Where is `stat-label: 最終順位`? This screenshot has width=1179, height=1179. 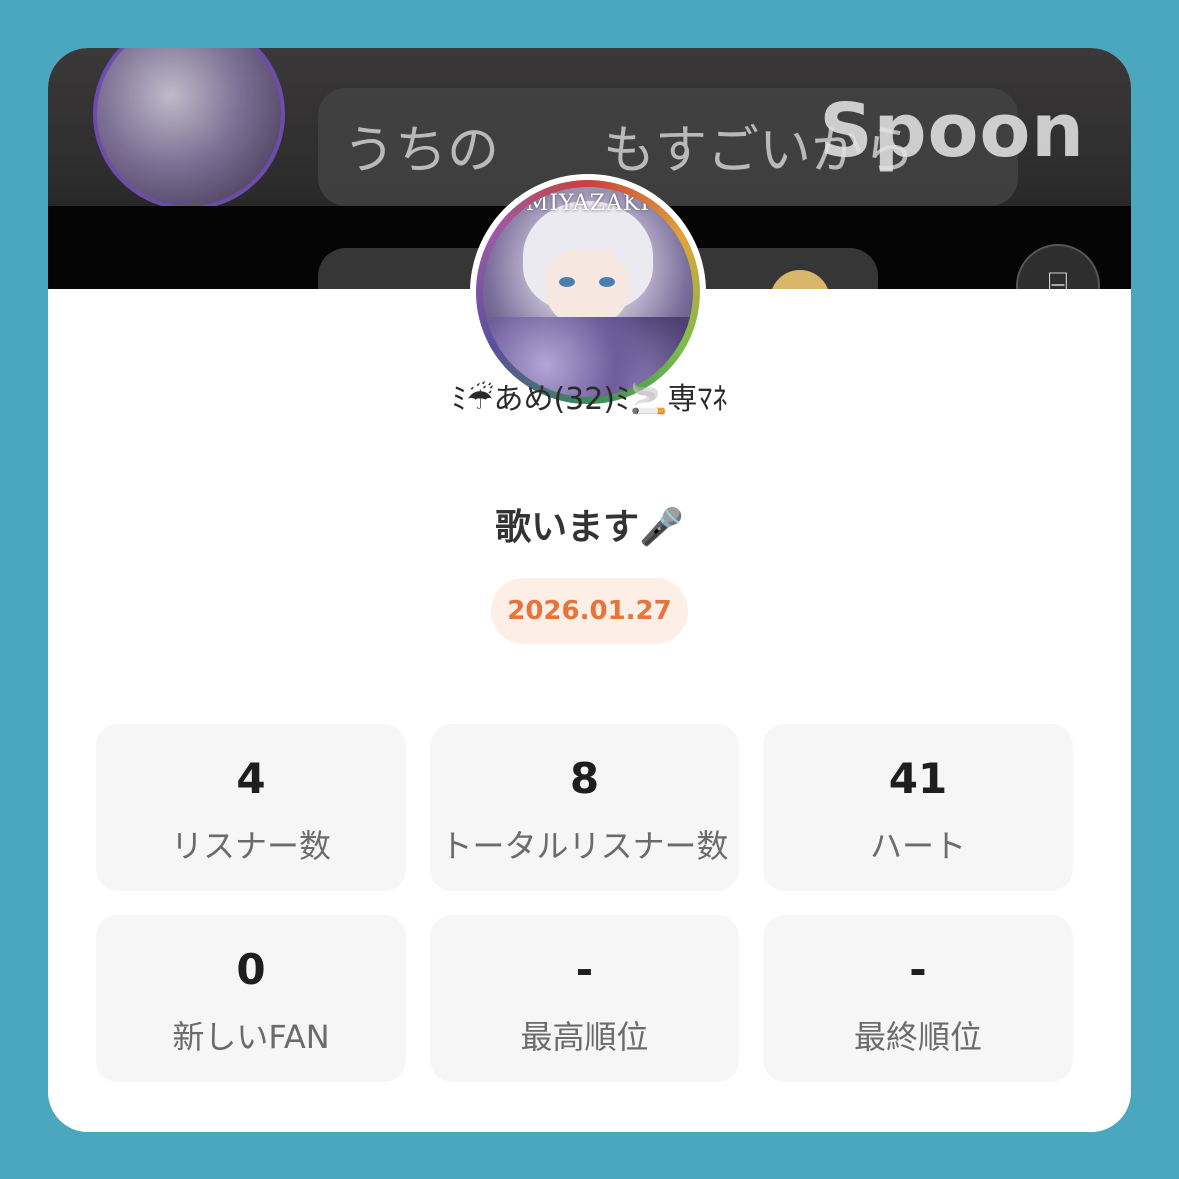 stat-label: 最終順位 is located at coordinates (917, 1037).